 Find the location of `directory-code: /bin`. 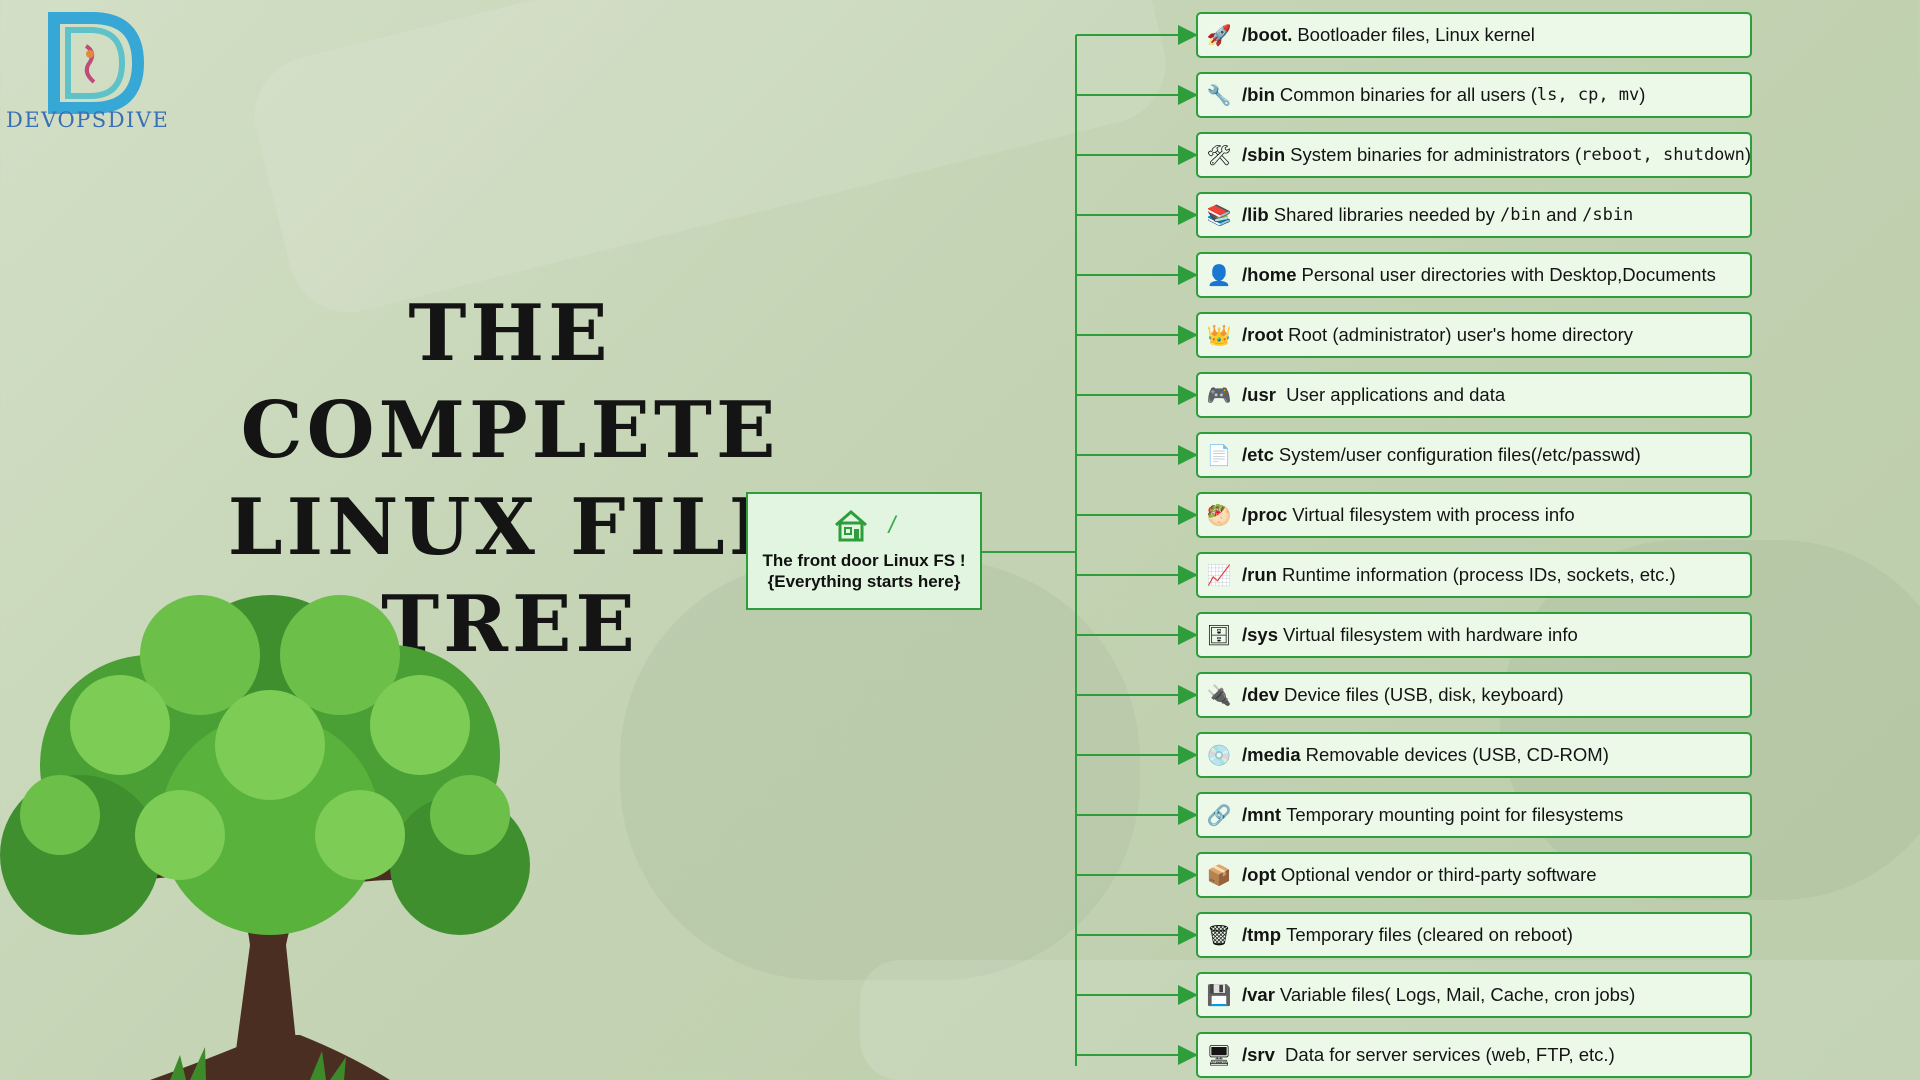

directory-code: /bin is located at coordinates (1520, 215).